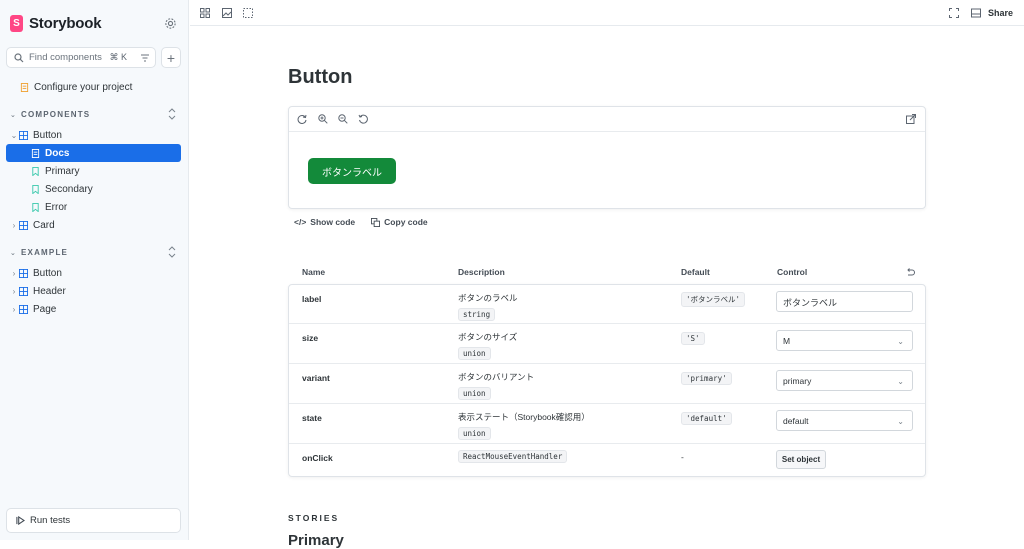 This screenshot has width=1024, height=549. I want to click on header-description: Description, so click(481, 272).